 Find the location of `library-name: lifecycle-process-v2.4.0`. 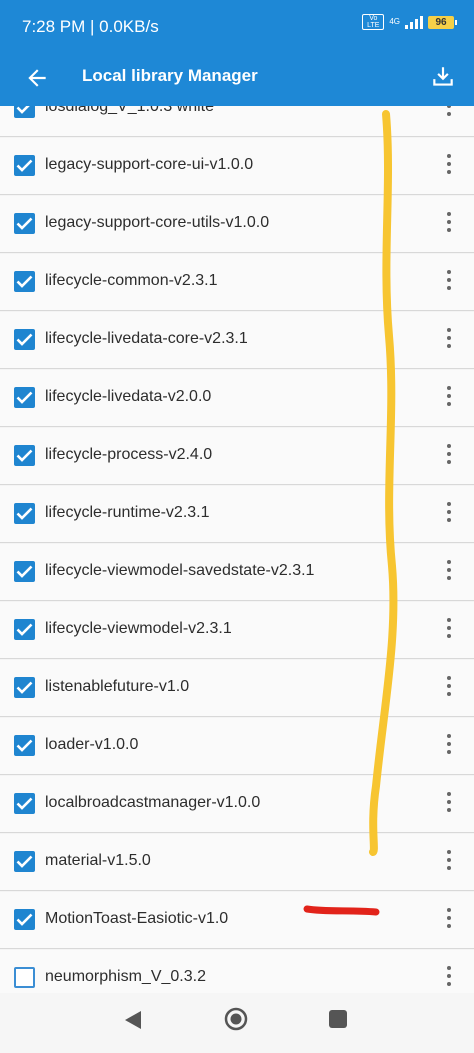

library-name: lifecycle-process-v2.4.0 is located at coordinates (129, 454).